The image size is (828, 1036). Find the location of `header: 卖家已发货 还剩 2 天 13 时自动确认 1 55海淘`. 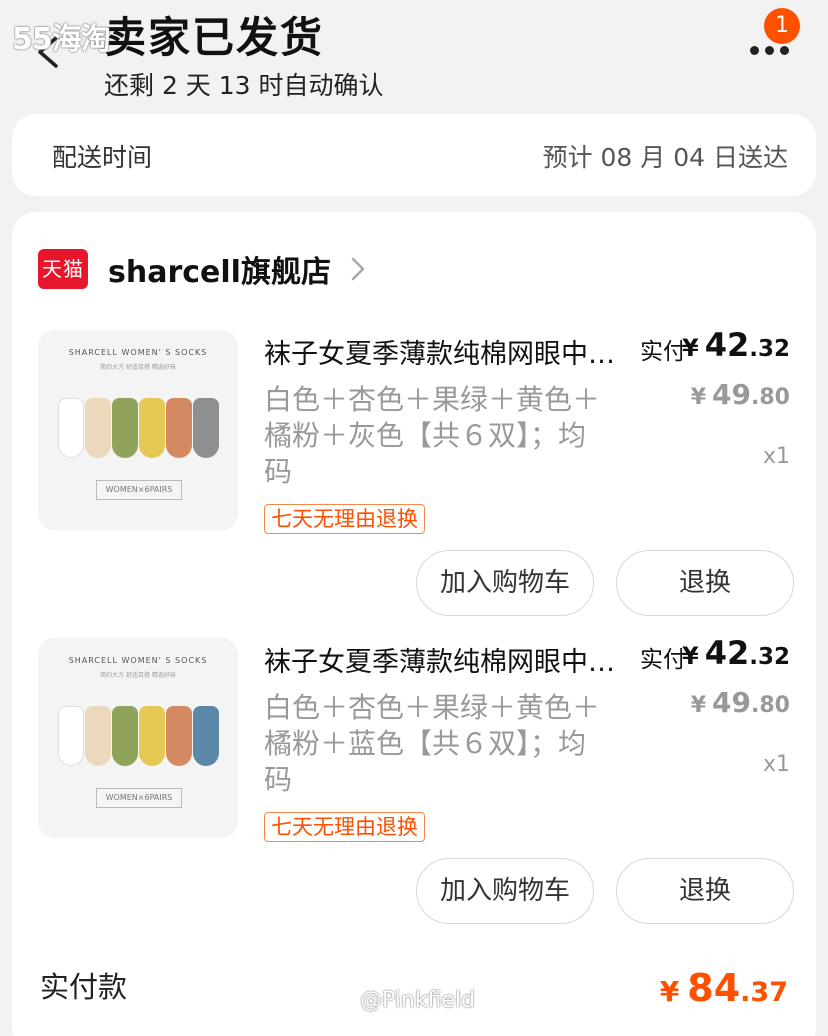

header: 卖家已发货 还剩 2 天 13 时自动确认 1 55海淘 is located at coordinates (414, 56).